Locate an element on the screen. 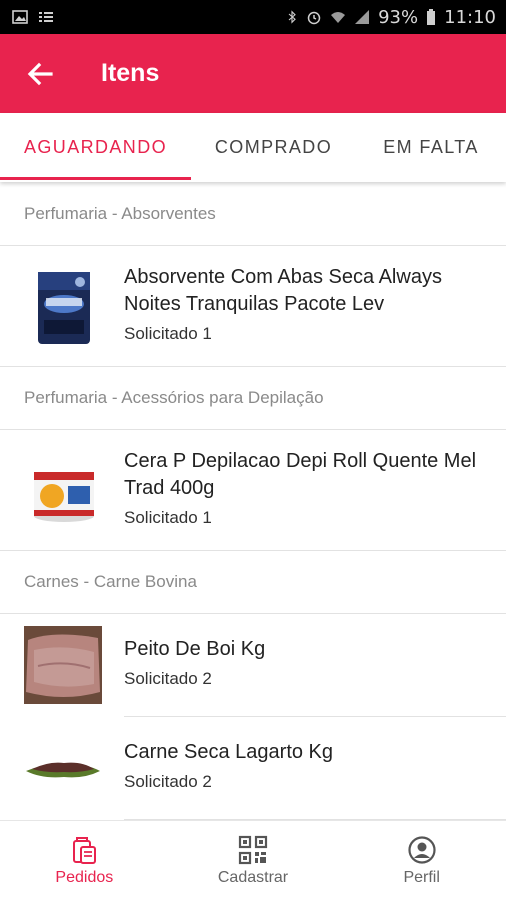 The image size is (506, 901). product-image-peito-de-boi is located at coordinates (63, 665).